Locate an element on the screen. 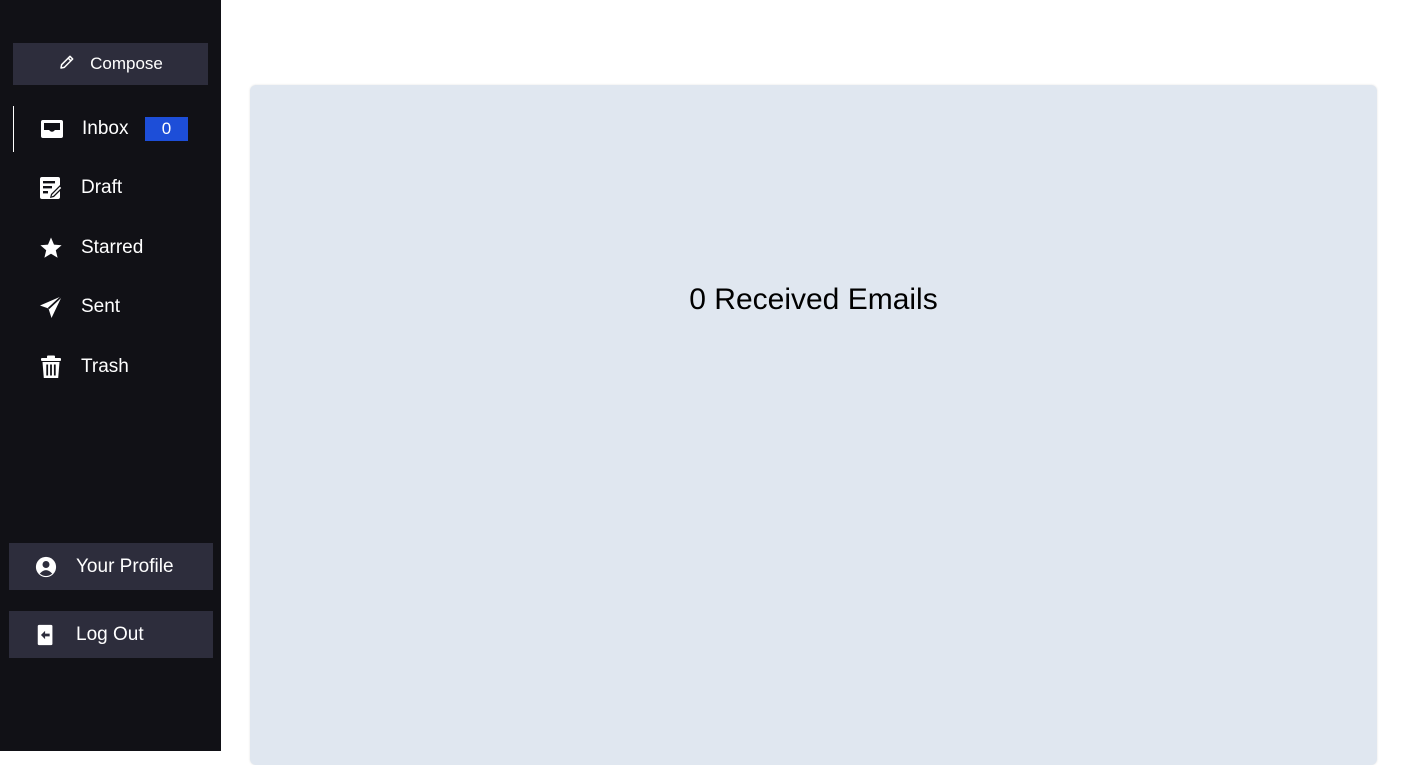  sidebar-item-starred: Starred is located at coordinates (113, 248).